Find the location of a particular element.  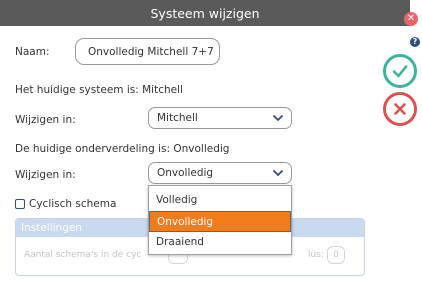

name-field: Onvolledig Mitchell 7+7 is located at coordinates (147, 51).